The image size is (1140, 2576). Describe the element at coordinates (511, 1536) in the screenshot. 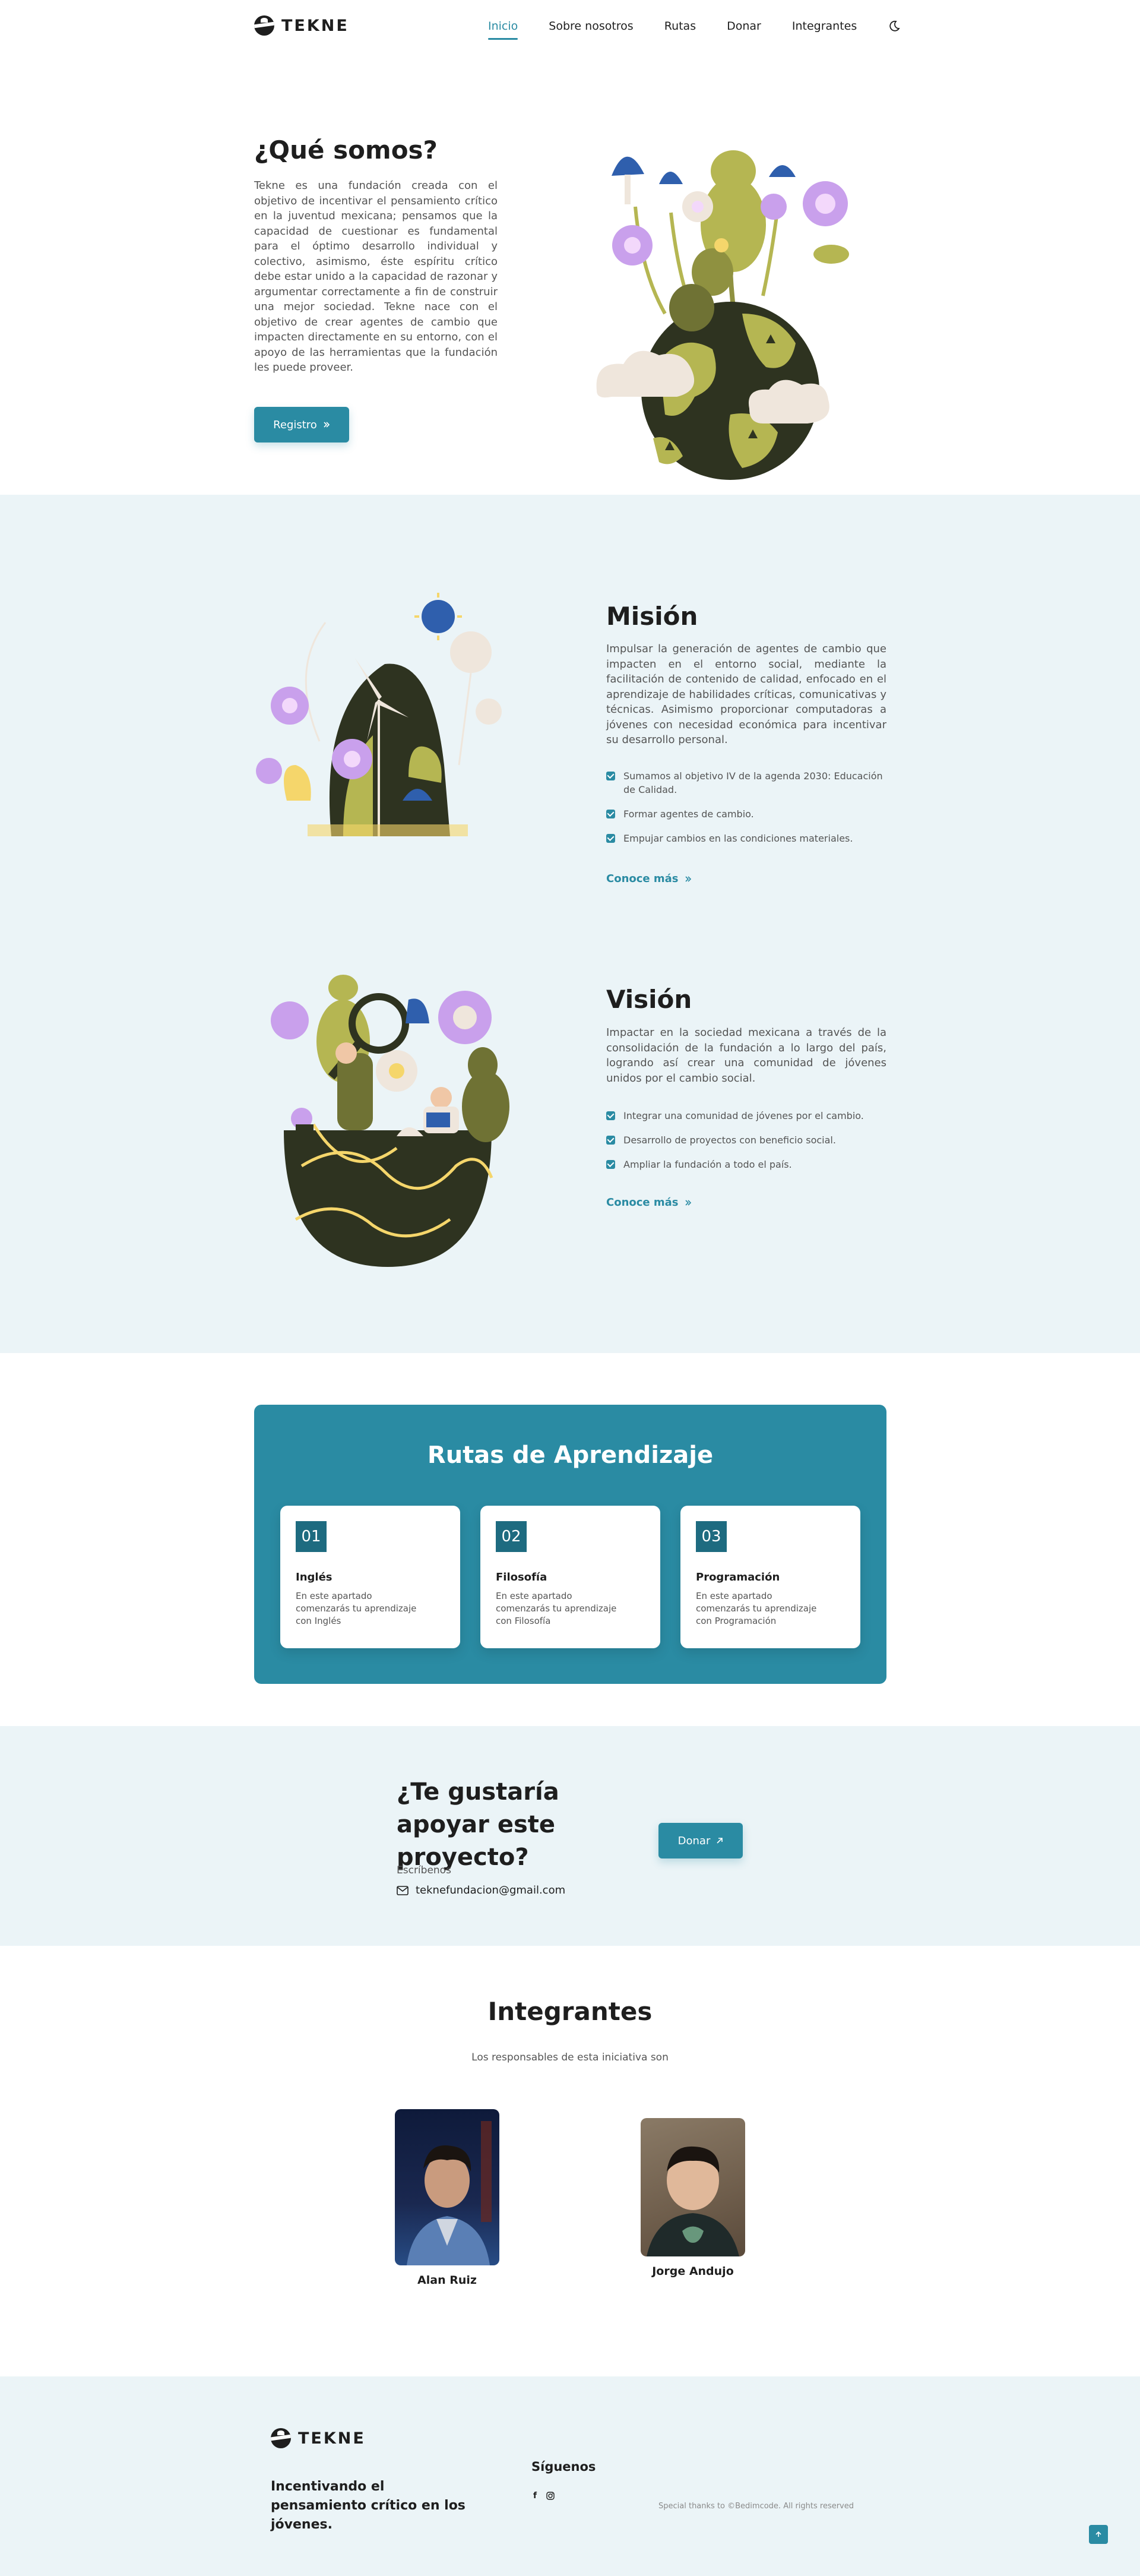

I see `card-number: 02` at that location.